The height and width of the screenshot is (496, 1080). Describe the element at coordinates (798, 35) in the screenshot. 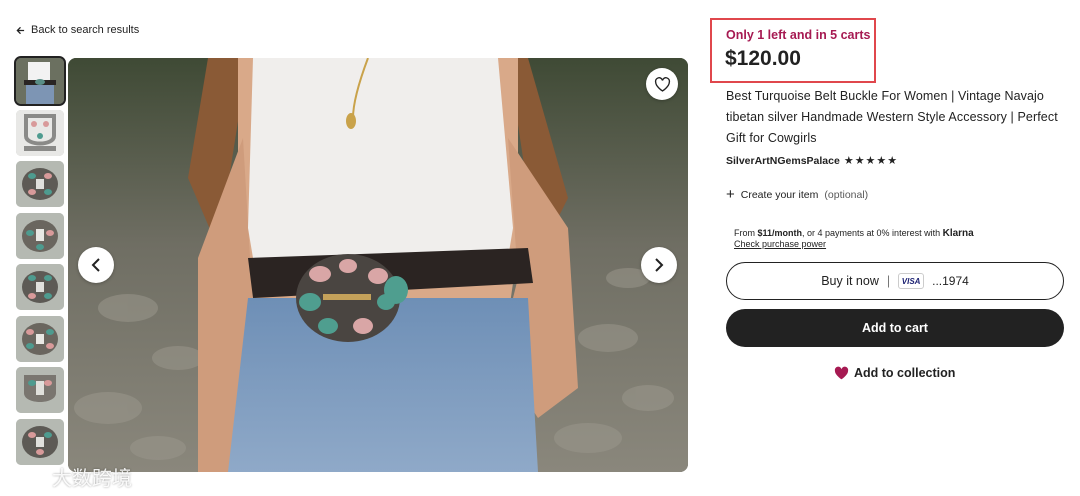

I see `stock-message: Only 1 left and in 5 carts` at that location.